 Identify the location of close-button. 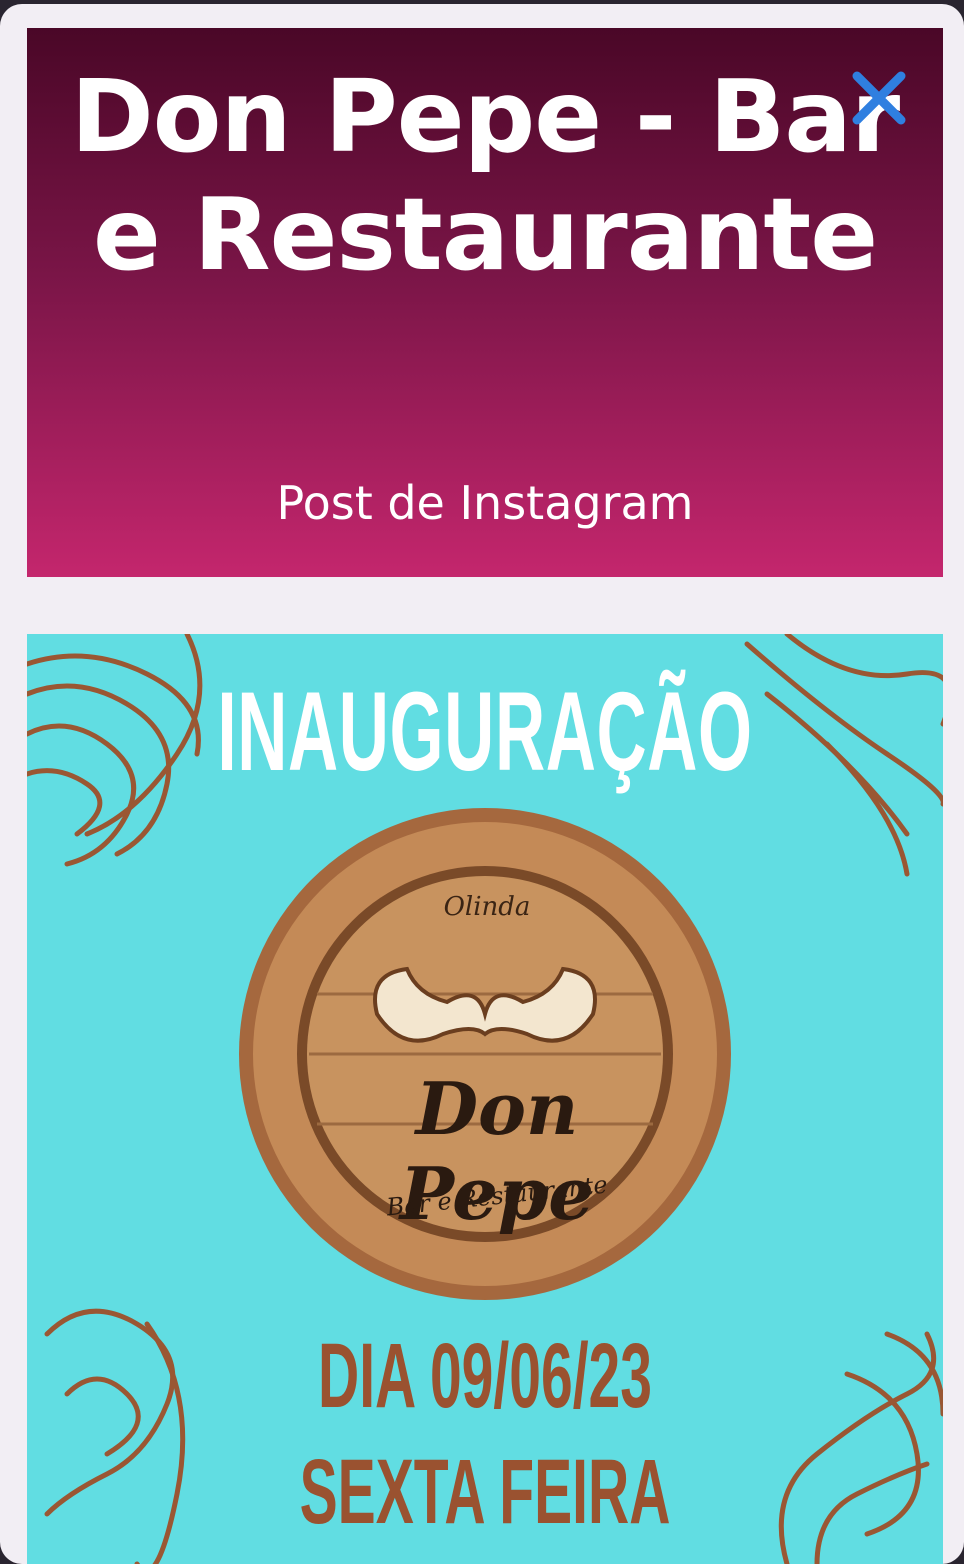
(879, 98).